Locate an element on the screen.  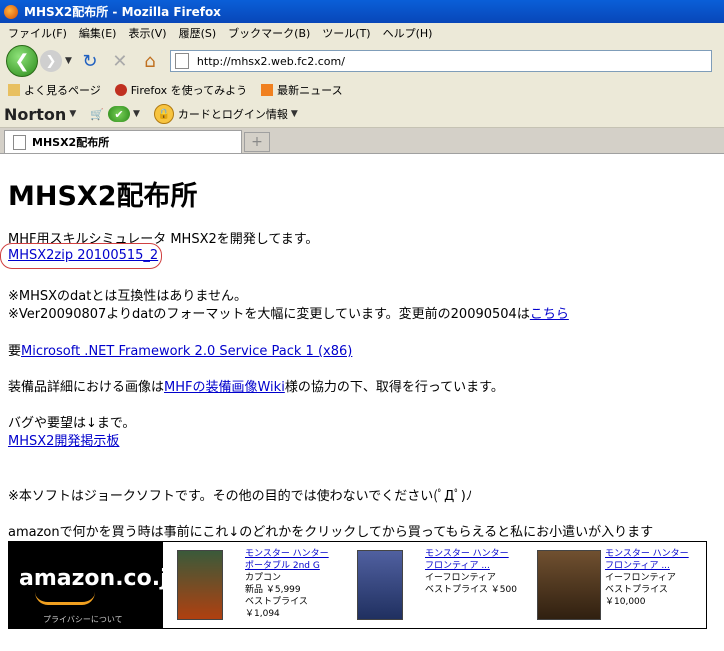
home-icon: ⌂ is located at coordinates (150, 61).